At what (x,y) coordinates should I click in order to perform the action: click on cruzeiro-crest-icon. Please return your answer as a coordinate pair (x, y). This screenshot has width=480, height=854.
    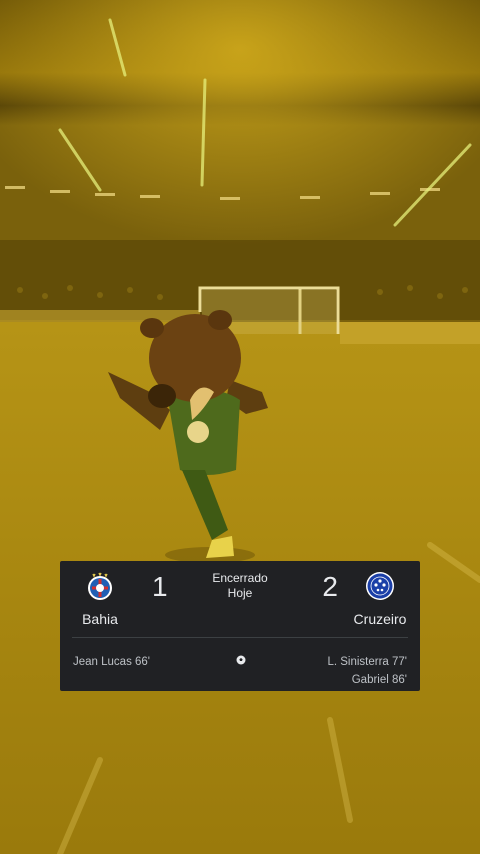
    Looking at the image, I should click on (380, 586).